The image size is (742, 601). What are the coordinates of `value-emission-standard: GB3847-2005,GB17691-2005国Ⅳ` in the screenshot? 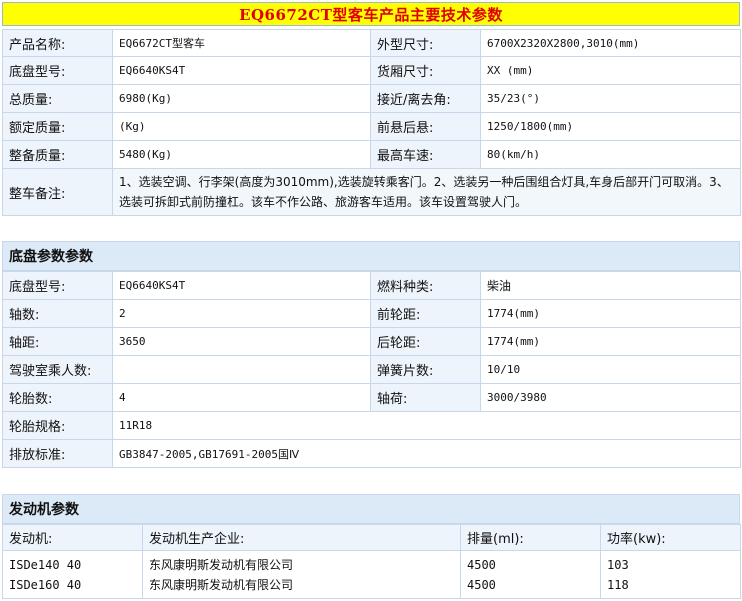 It's located at (426, 453).